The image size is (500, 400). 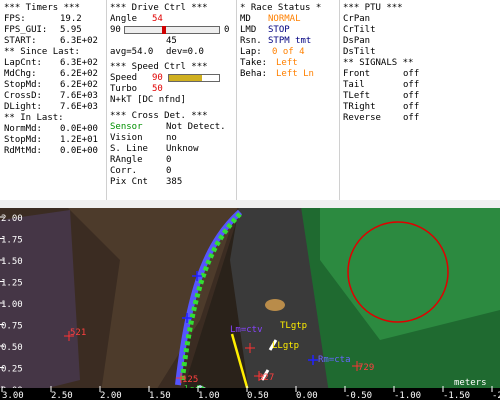 I want to click on speed-row: Speed 90, so click(x=173, y=78).